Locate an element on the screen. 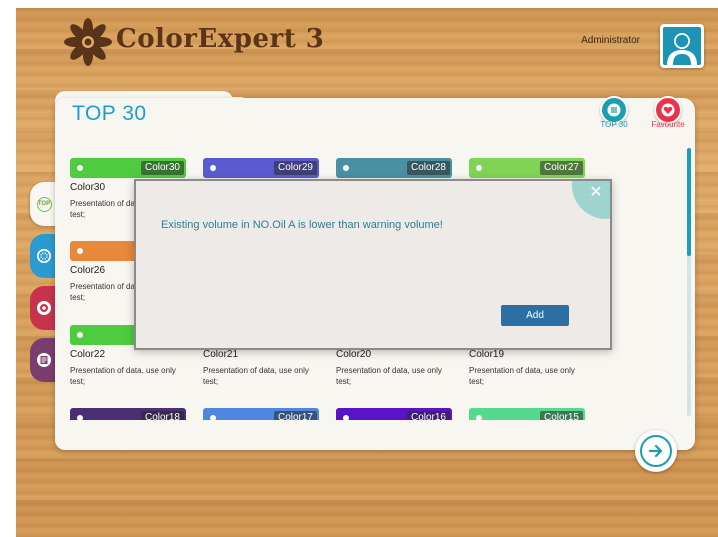  wheel-icon is located at coordinates (44, 256).